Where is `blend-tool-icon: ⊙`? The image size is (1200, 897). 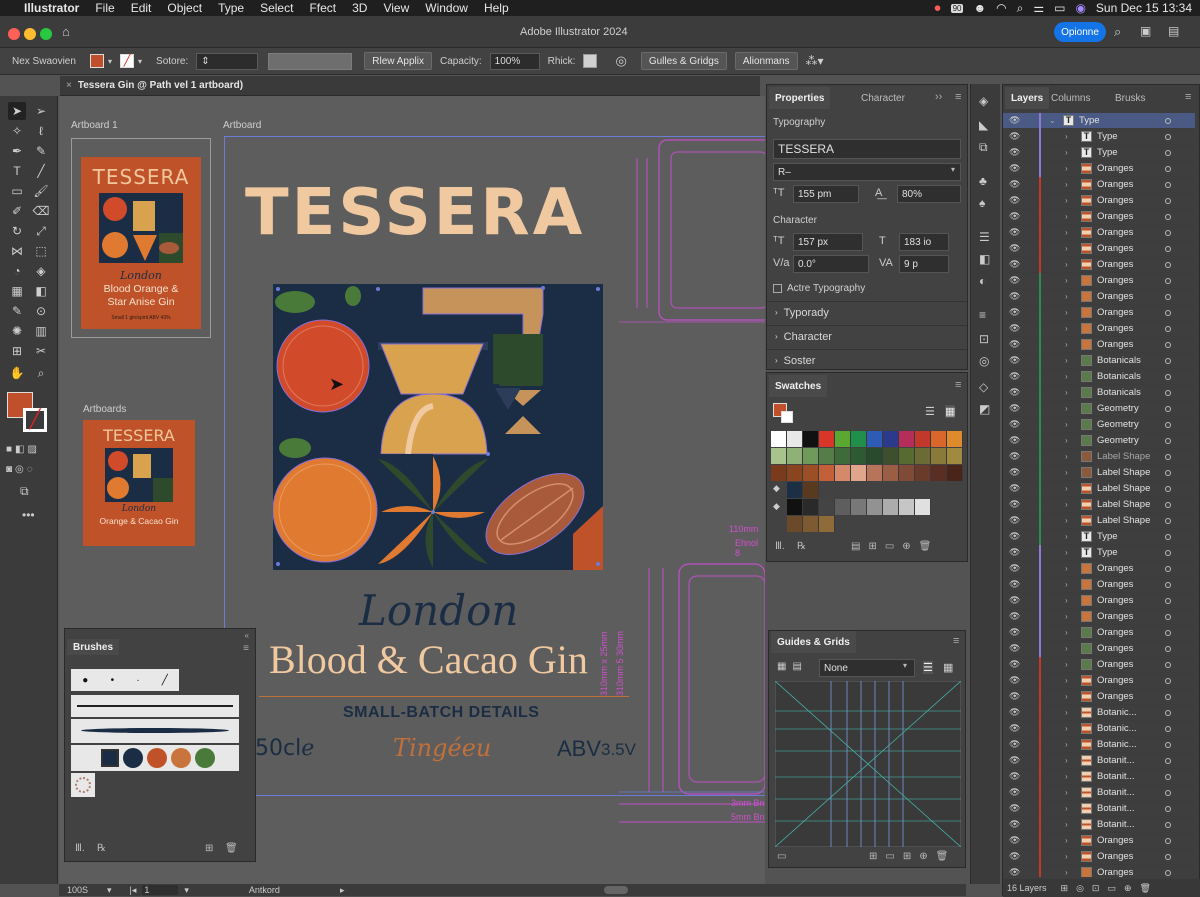
blend-tool-icon: ⊙ is located at coordinates (41, 311).